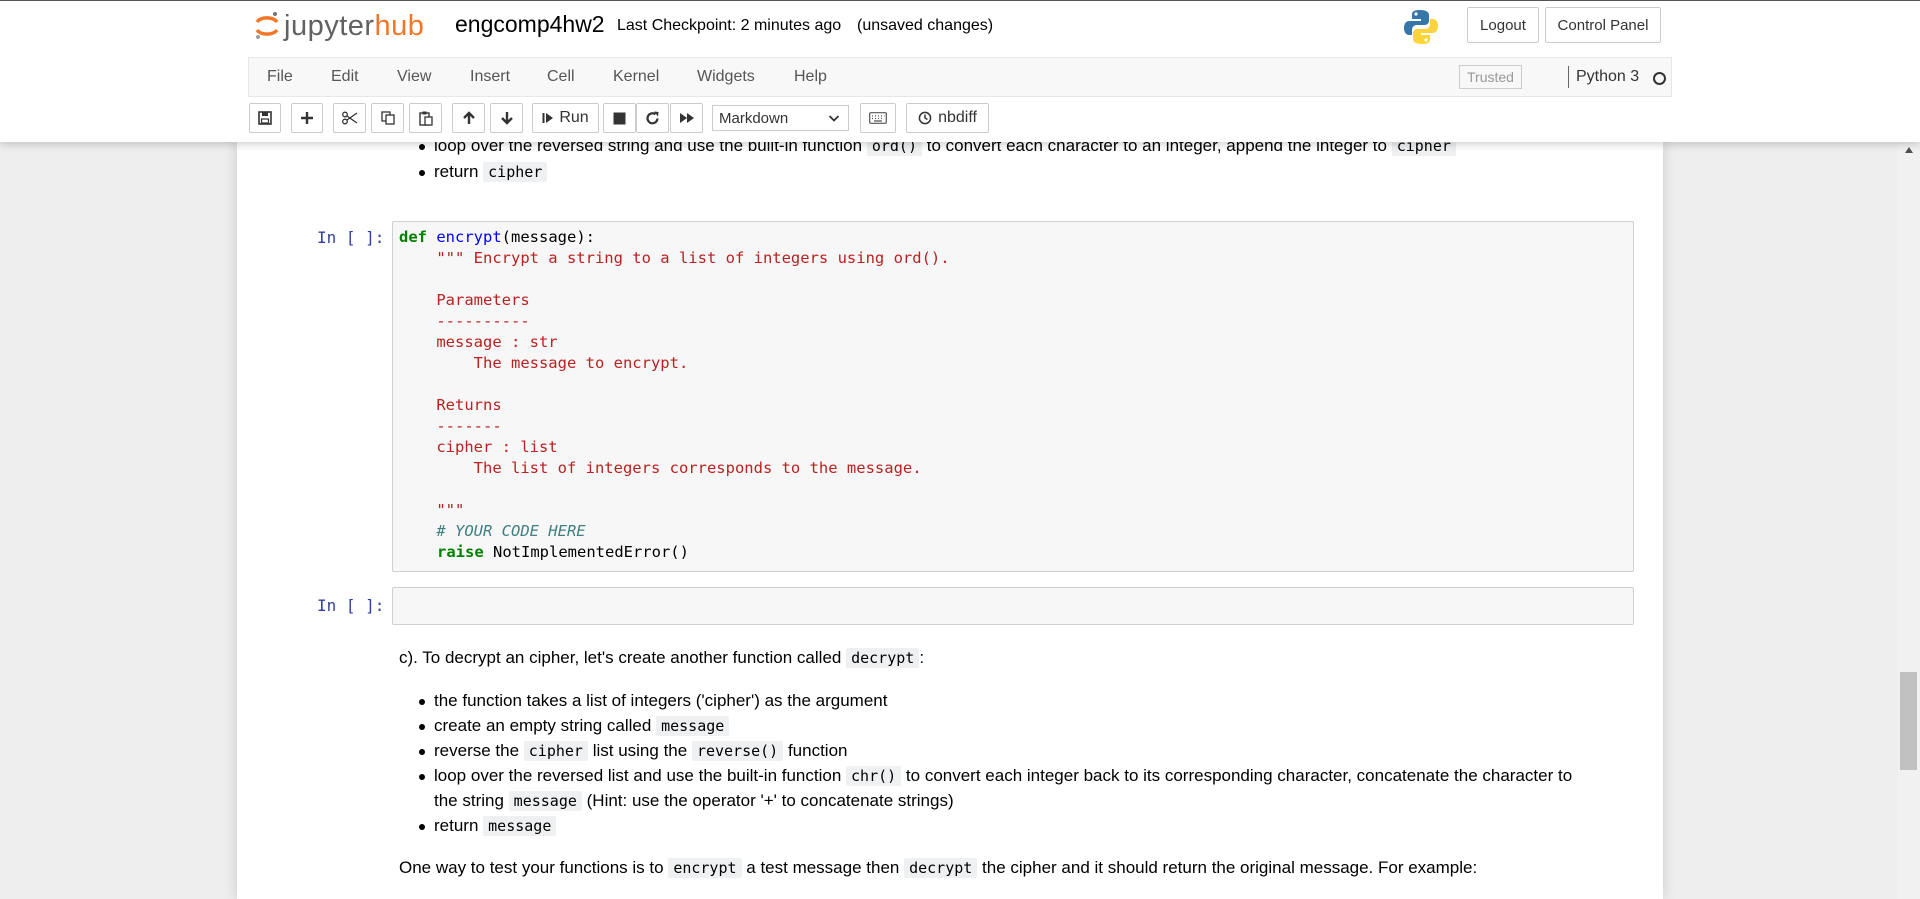 The image size is (1920, 899). I want to click on jupyterhub-logo: jupyterhub, so click(339, 26).